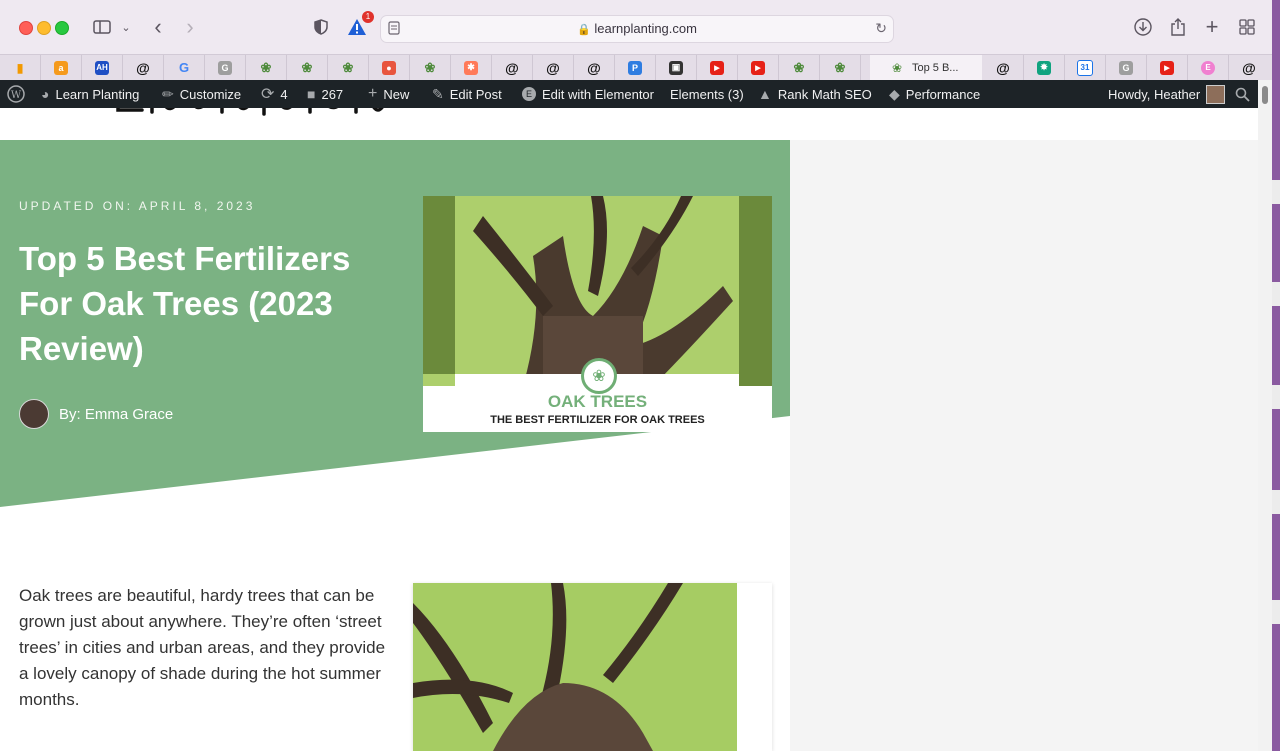  Describe the element at coordinates (321, 27) in the screenshot. I see `privacy-shield-icon` at that location.